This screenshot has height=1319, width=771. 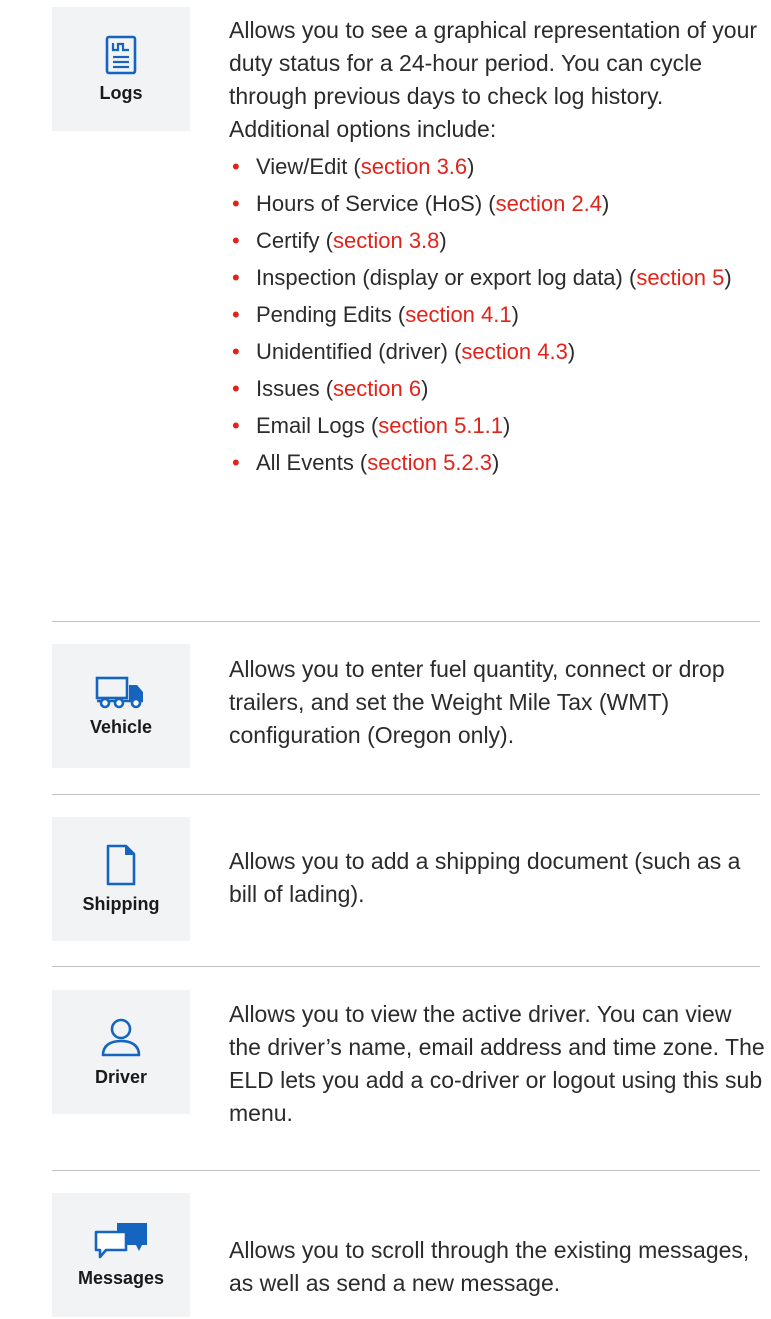 I want to click on log-document-icon, so click(x=121, y=55).